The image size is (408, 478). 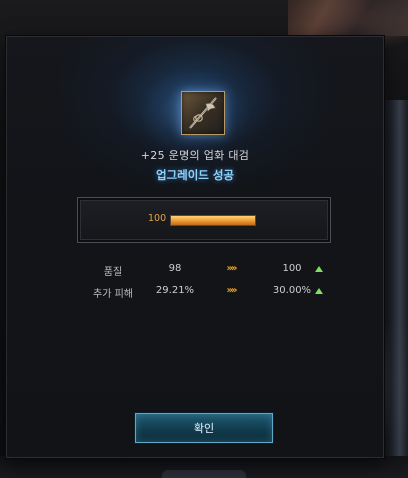 I want to click on stat-label: 품질, so click(x=113, y=272).